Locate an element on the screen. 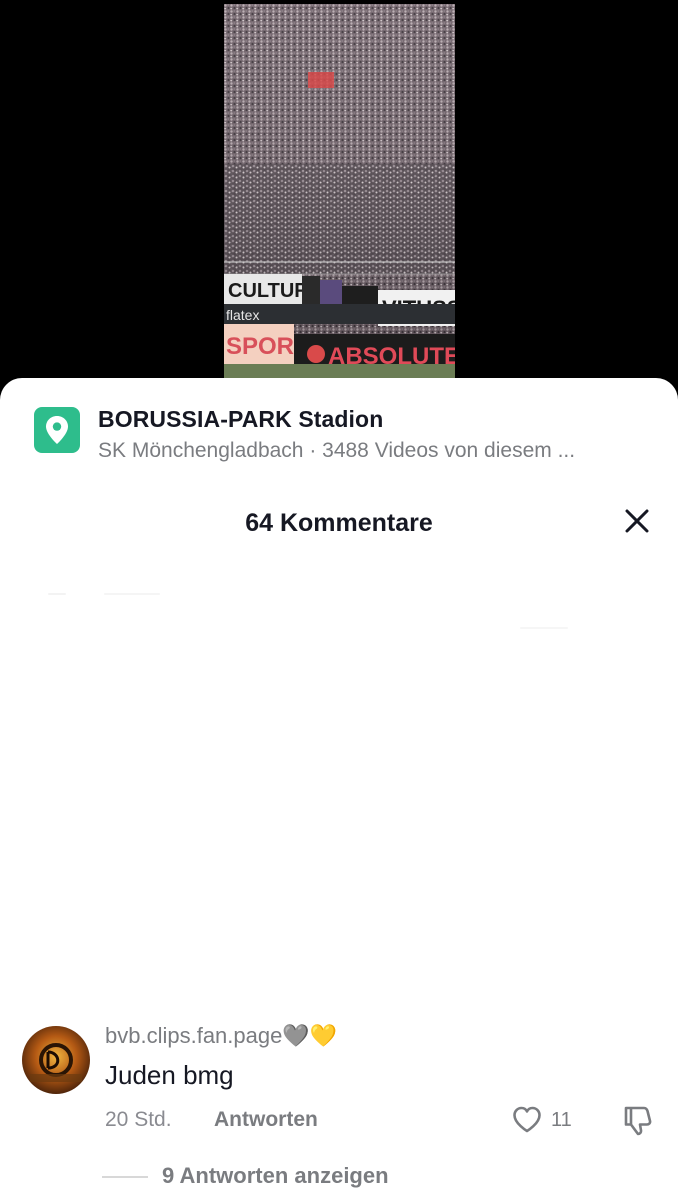 This screenshot has height=1200, width=678. comment-timestamp: 20 Std. is located at coordinates (138, 1119).